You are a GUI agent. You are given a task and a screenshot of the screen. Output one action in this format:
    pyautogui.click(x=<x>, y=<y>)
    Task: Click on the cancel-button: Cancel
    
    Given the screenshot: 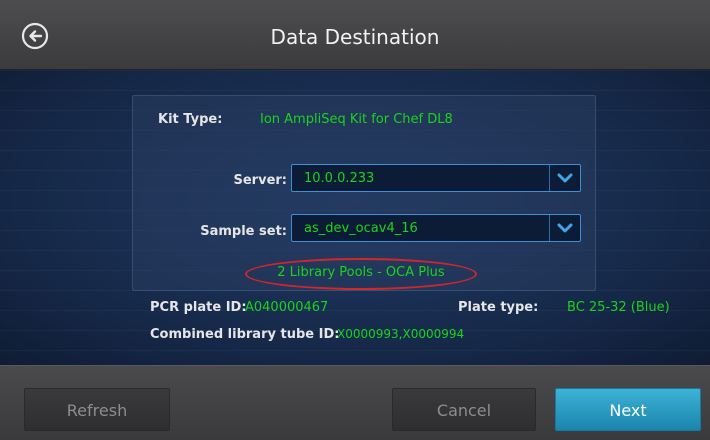 What is the action you would take?
    pyautogui.click(x=464, y=409)
    